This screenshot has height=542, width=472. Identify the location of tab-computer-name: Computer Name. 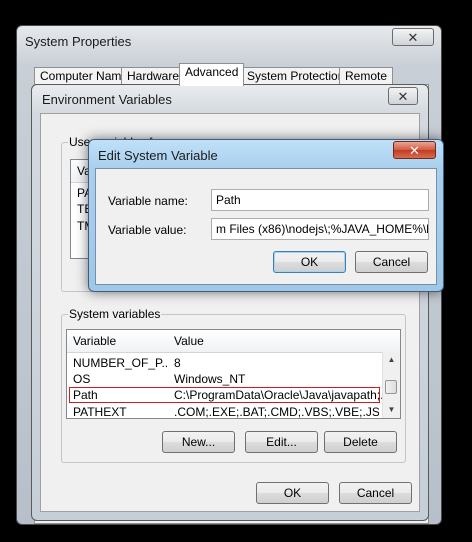
(84, 76).